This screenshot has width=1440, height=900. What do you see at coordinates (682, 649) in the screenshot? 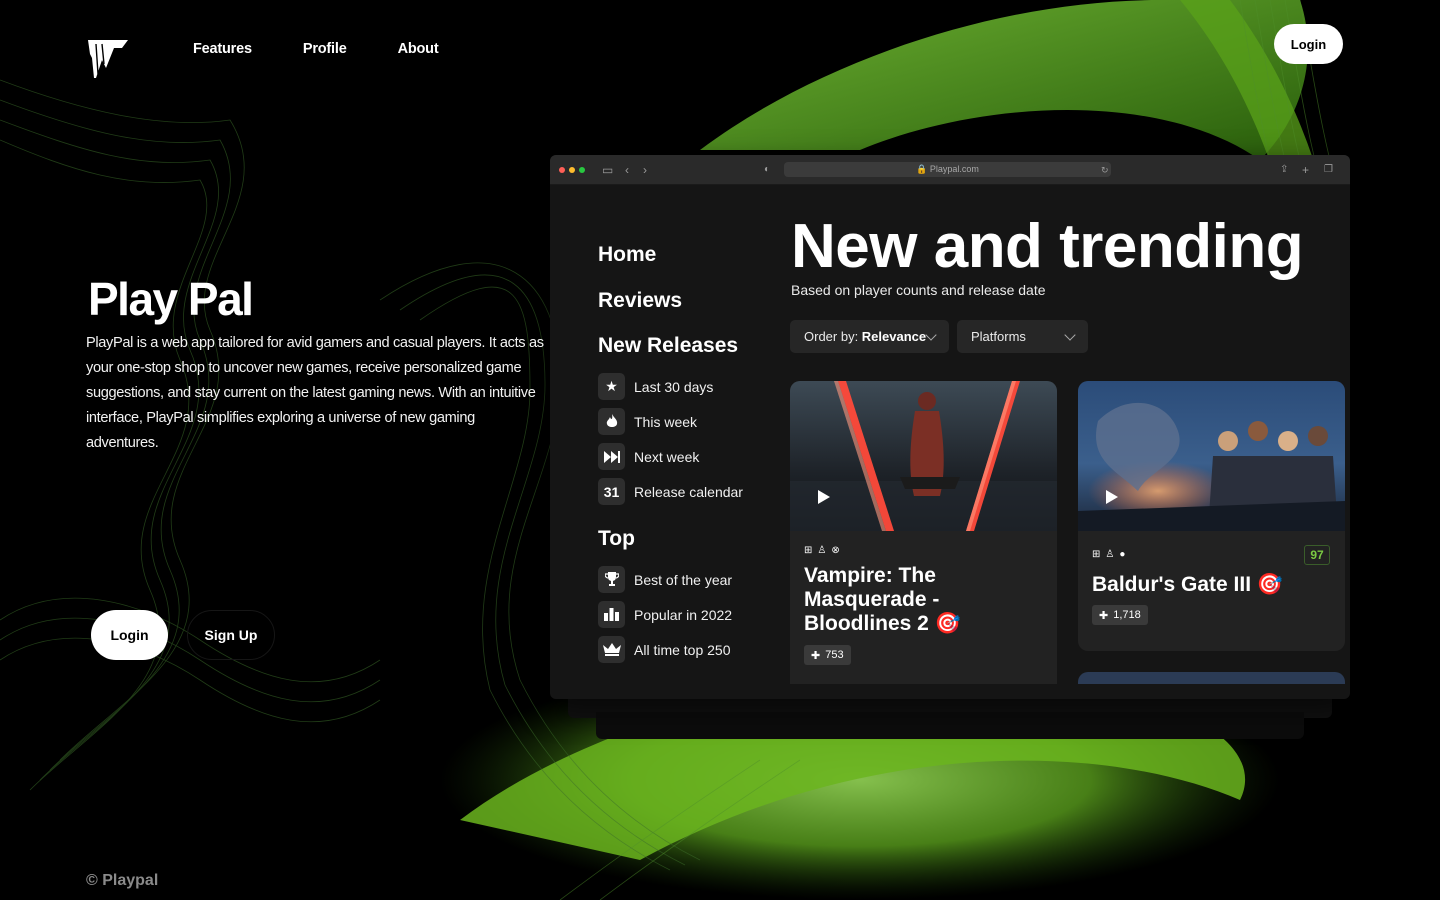
I see `sidebar-item-label: All time top 250` at bounding box center [682, 649].